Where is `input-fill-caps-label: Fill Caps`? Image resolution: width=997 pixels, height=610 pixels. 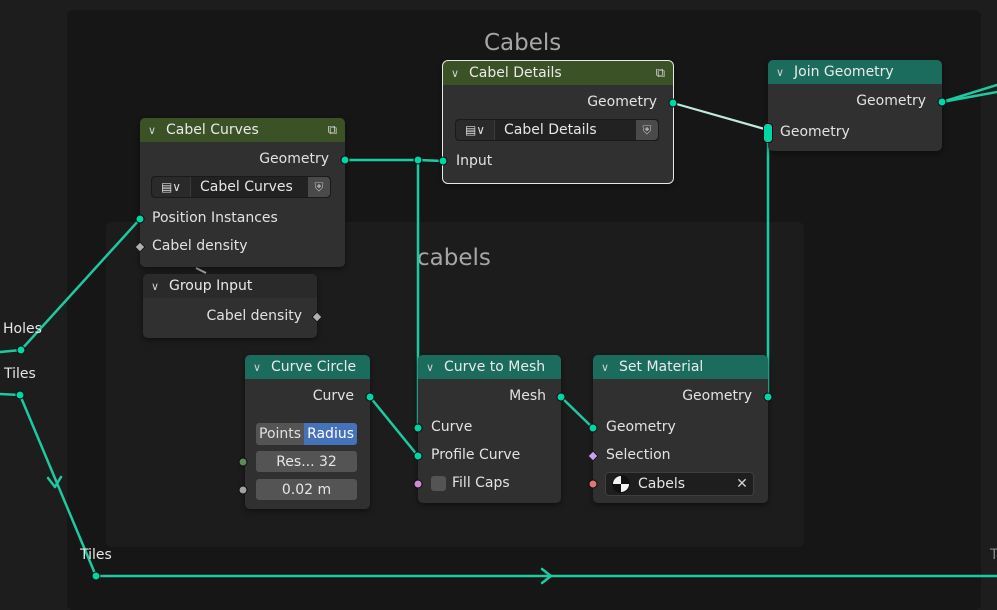 input-fill-caps-label: Fill Caps is located at coordinates (481, 483).